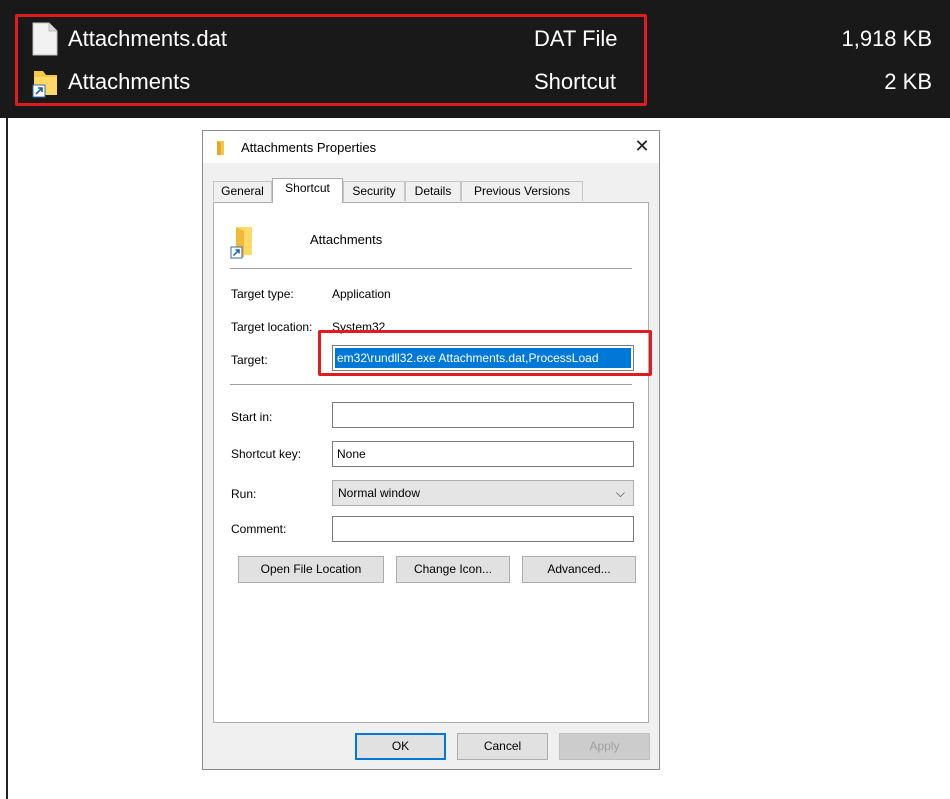 The width and height of the screenshot is (950, 799). Describe the element at coordinates (331, 60) in the screenshot. I see `files-highlight-box` at that location.